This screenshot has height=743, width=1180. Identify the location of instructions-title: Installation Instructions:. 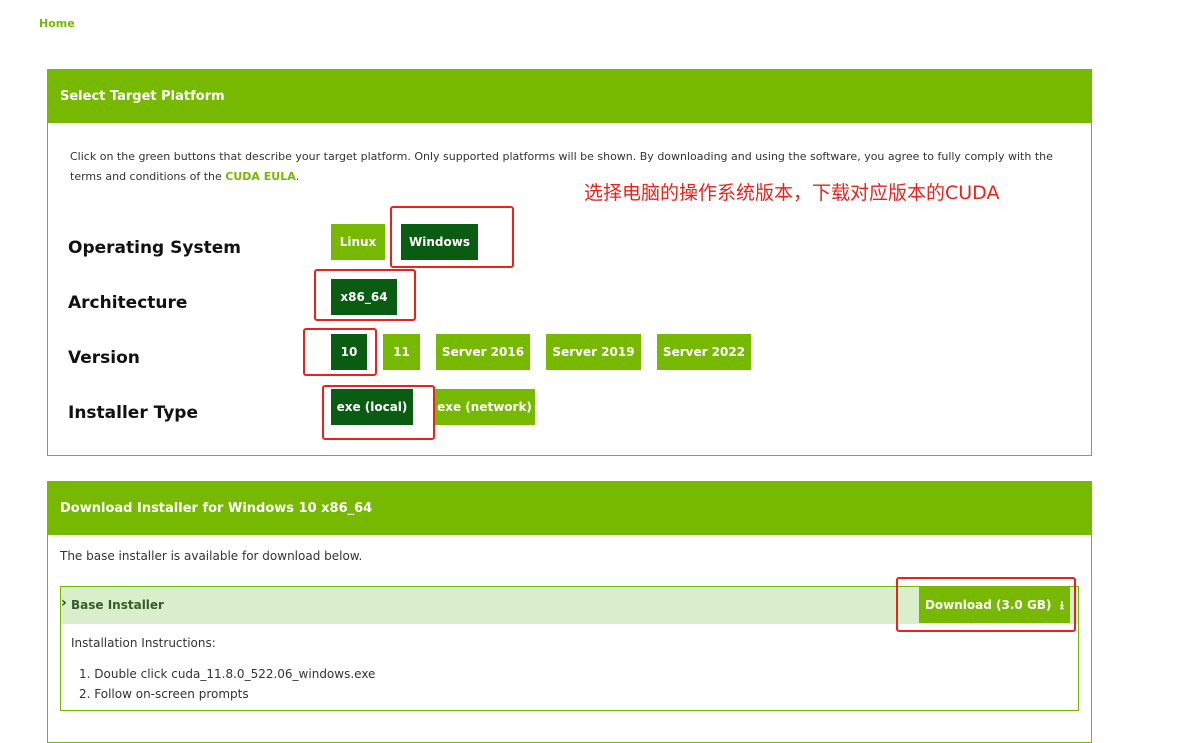
(143, 643).